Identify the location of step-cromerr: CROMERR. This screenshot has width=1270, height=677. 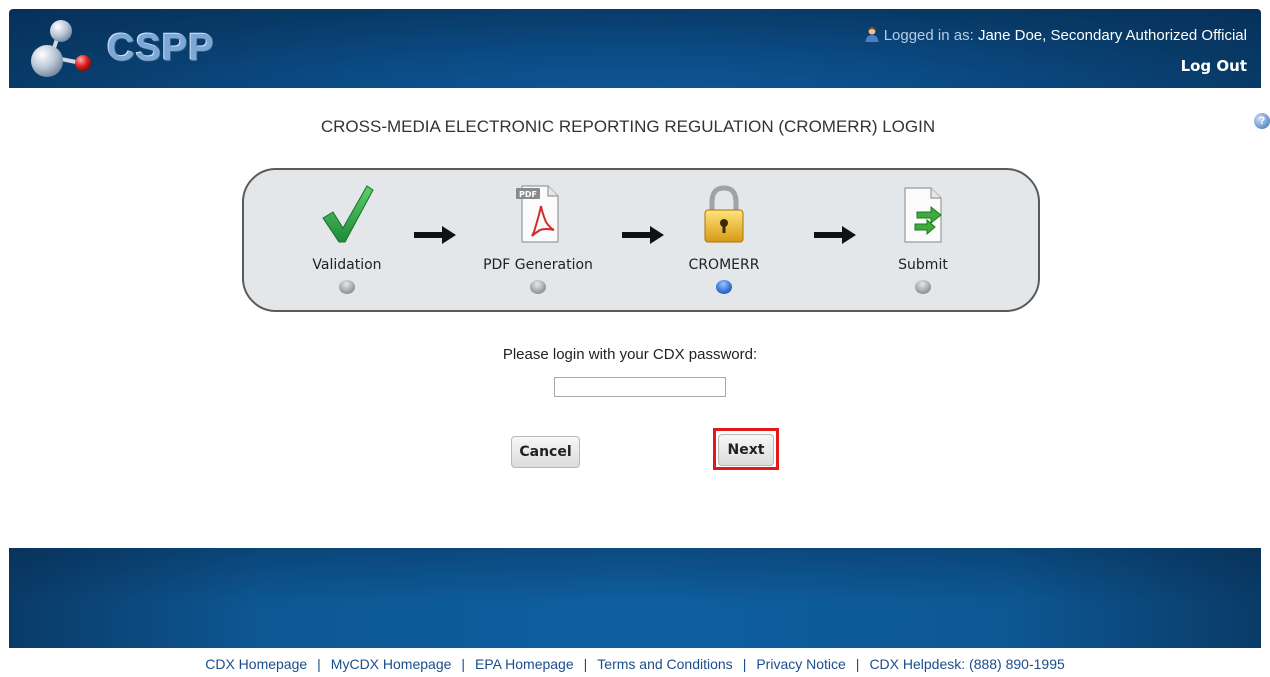
(724, 240).